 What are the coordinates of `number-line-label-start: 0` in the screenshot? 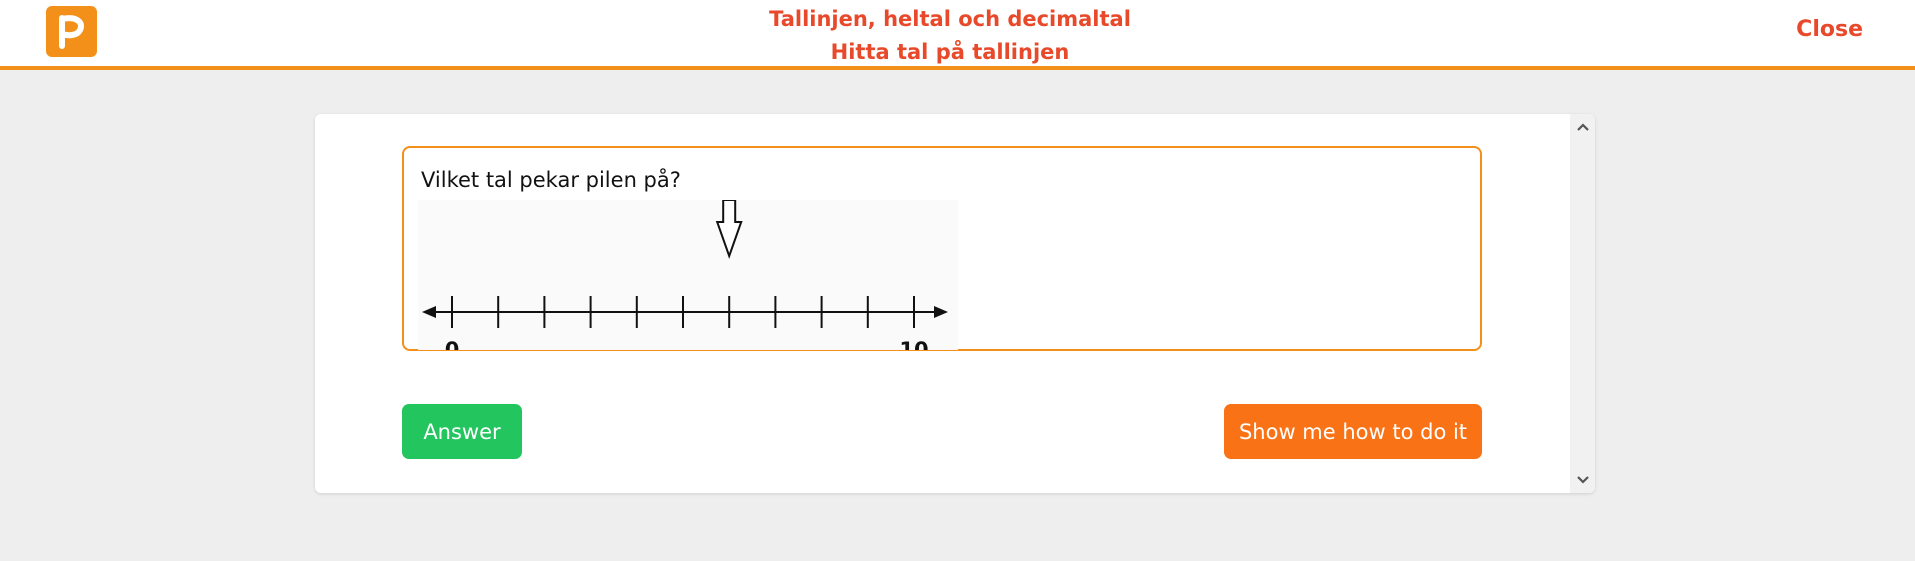 It's located at (452, 344).